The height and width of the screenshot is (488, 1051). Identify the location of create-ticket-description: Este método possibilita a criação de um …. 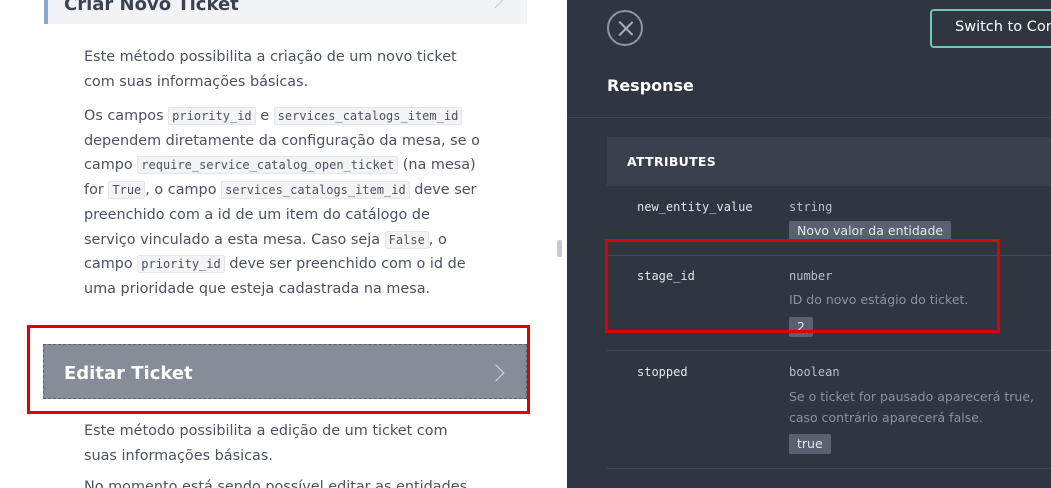
(270, 69).